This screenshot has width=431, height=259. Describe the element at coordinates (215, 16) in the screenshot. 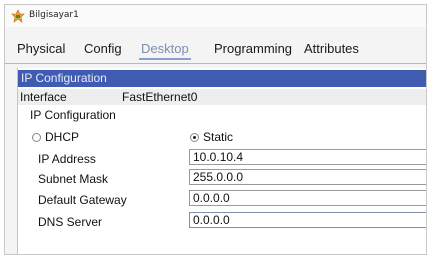

I see `title-bar: Bilgisayar1` at that location.